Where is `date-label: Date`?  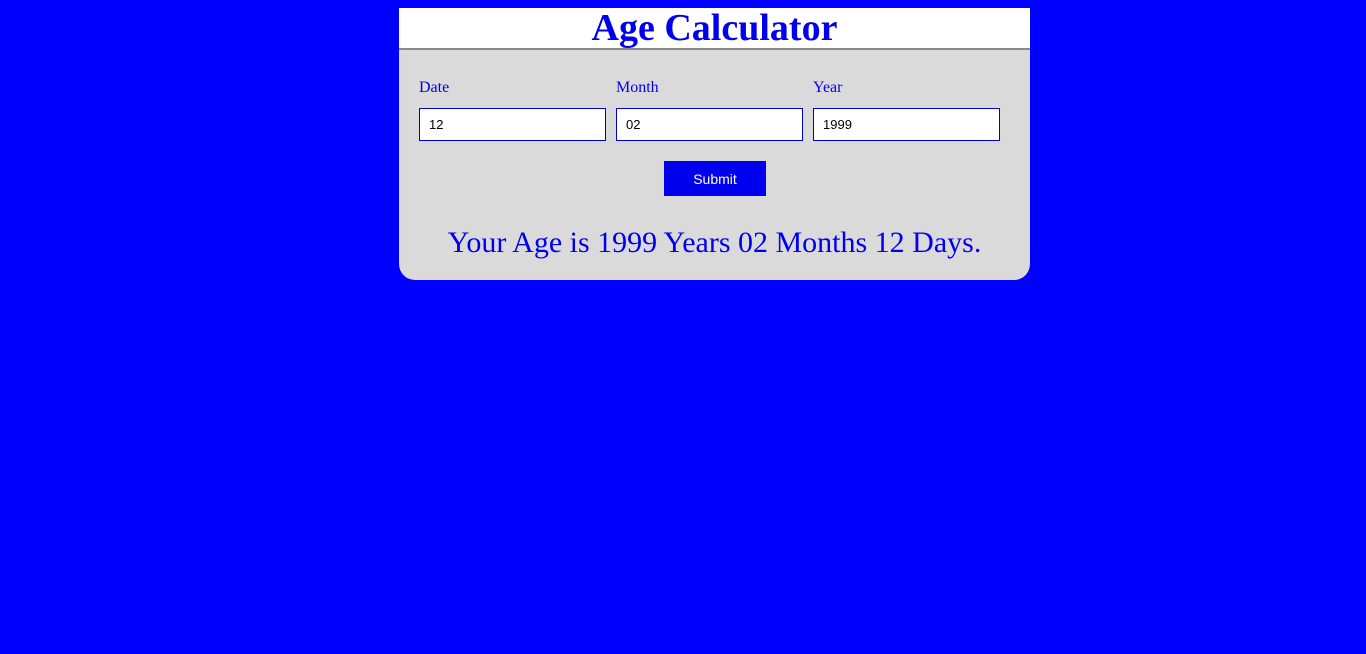 date-label: Date is located at coordinates (434, 87).